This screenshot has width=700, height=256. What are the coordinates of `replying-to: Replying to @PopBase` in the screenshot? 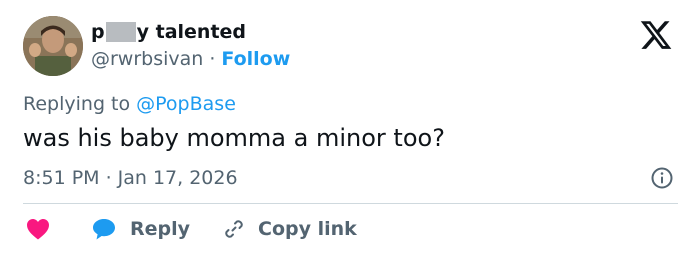 It's located at (129, 104).